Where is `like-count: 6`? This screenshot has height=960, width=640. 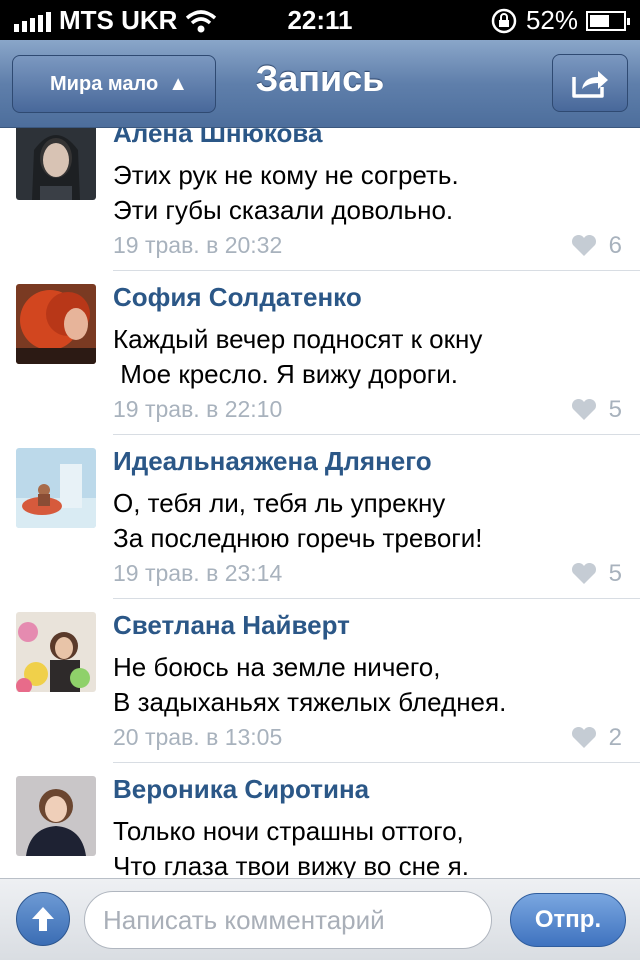
like-count: 6 is located at coordinates (615, 245).